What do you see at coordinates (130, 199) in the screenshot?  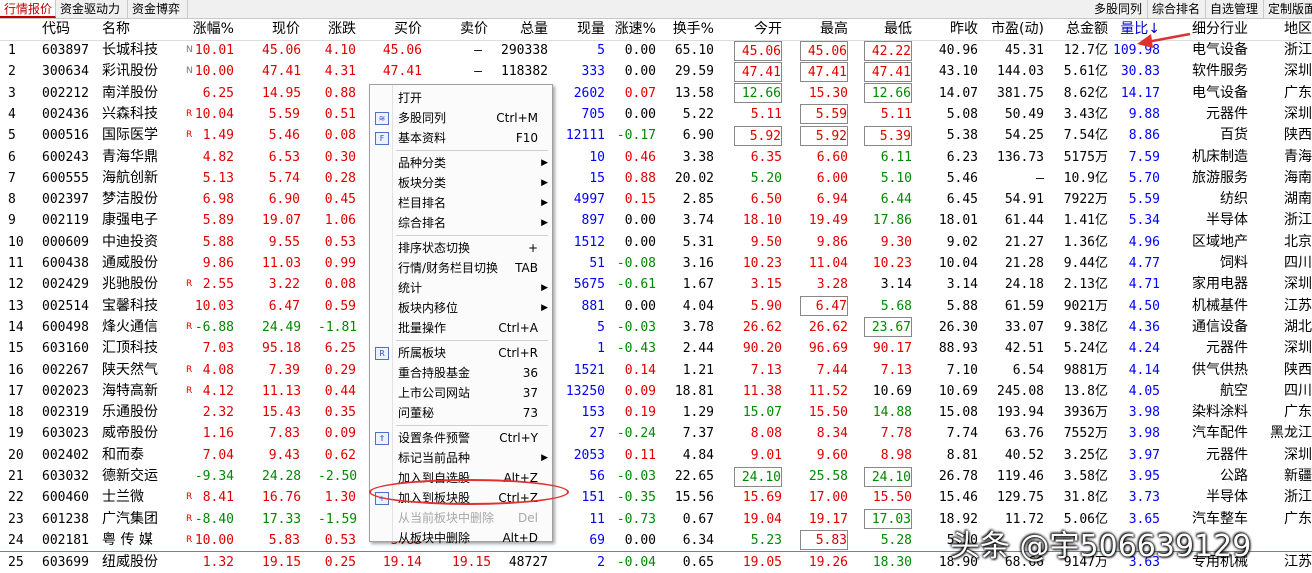 I see `cell-name: 梦洁股份` at bounding box center [130, 199].